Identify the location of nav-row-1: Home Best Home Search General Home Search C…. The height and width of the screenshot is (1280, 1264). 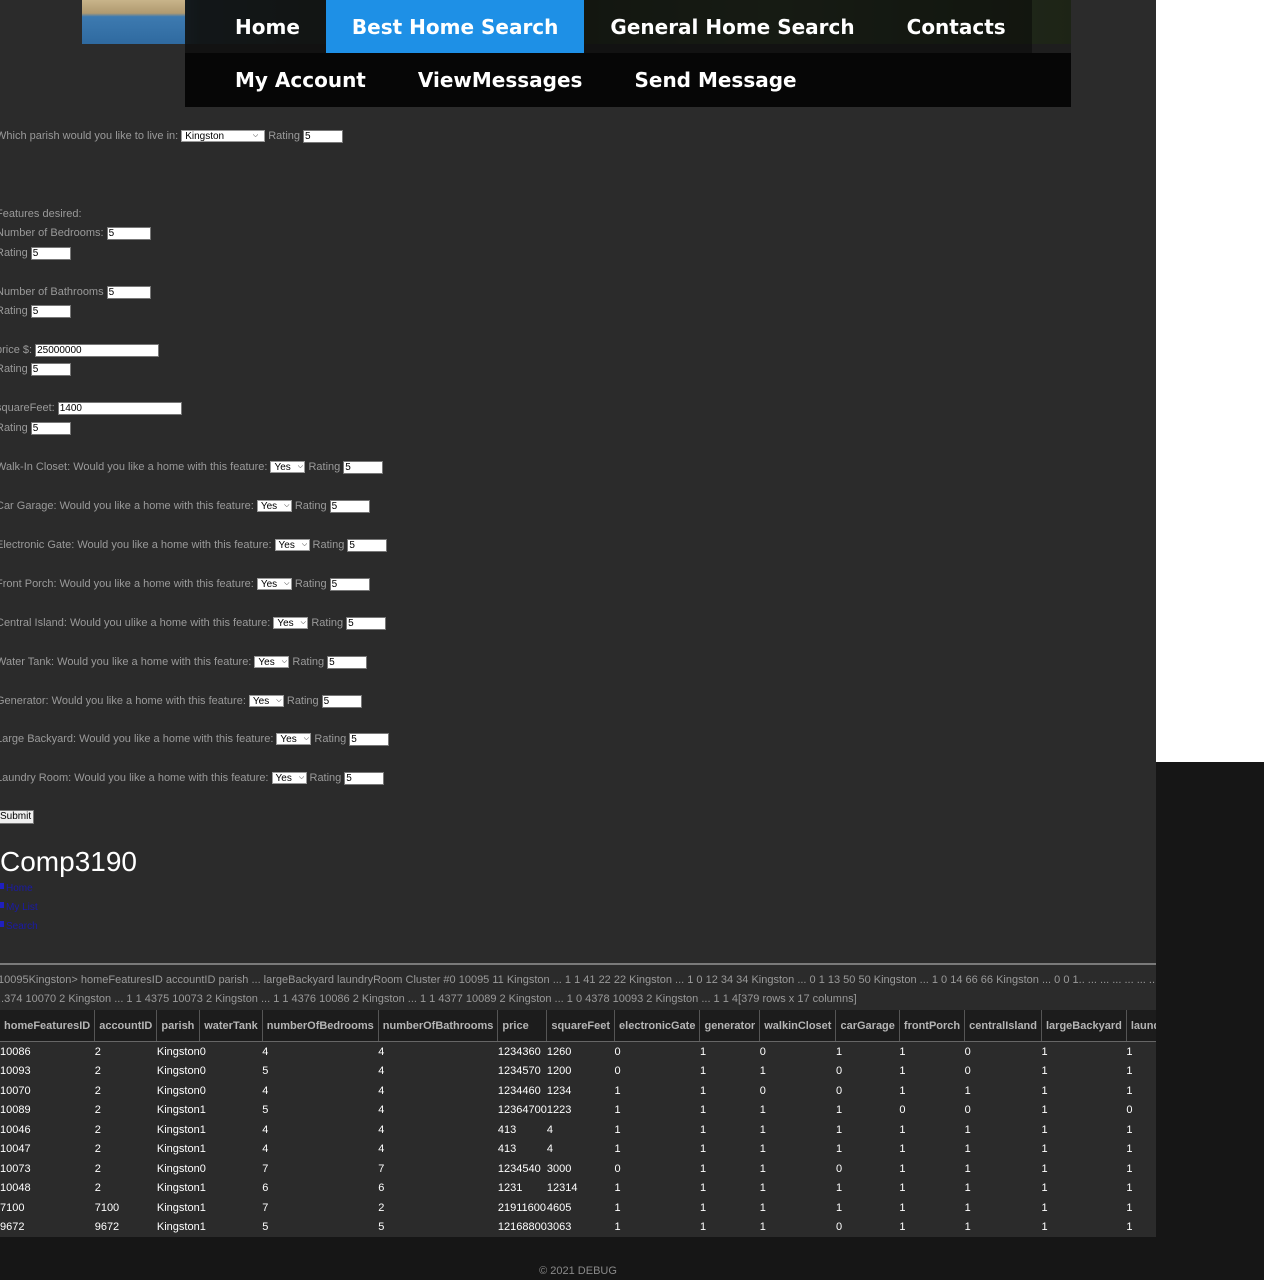
(628, 26).